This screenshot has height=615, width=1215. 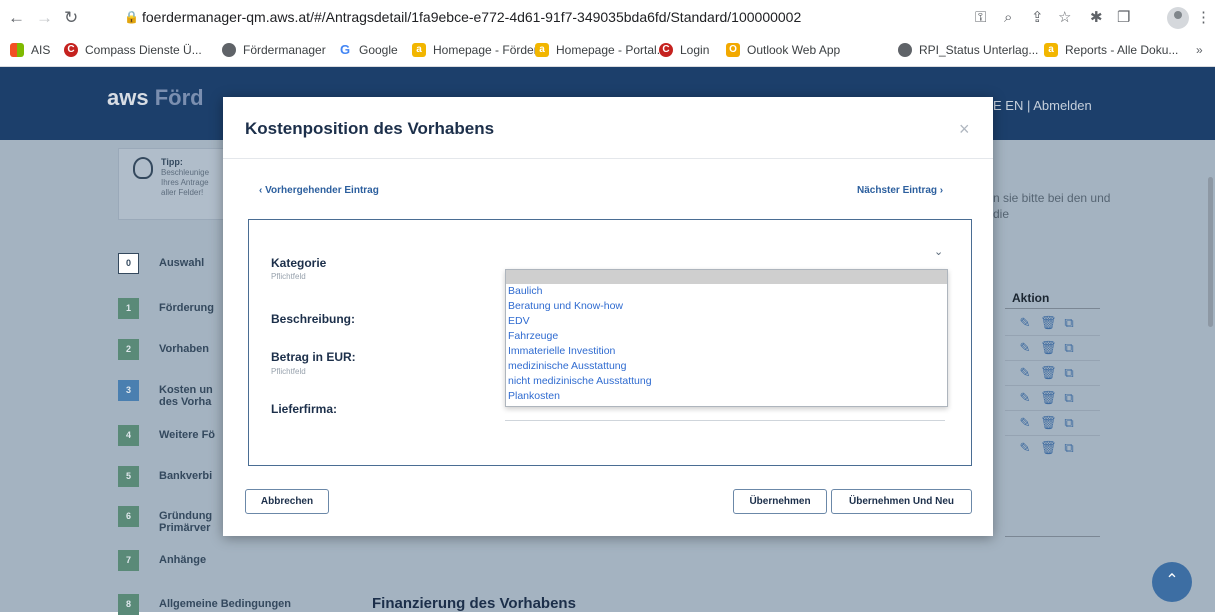 I want to click on step-number: 6, so click(x=128, y=516).